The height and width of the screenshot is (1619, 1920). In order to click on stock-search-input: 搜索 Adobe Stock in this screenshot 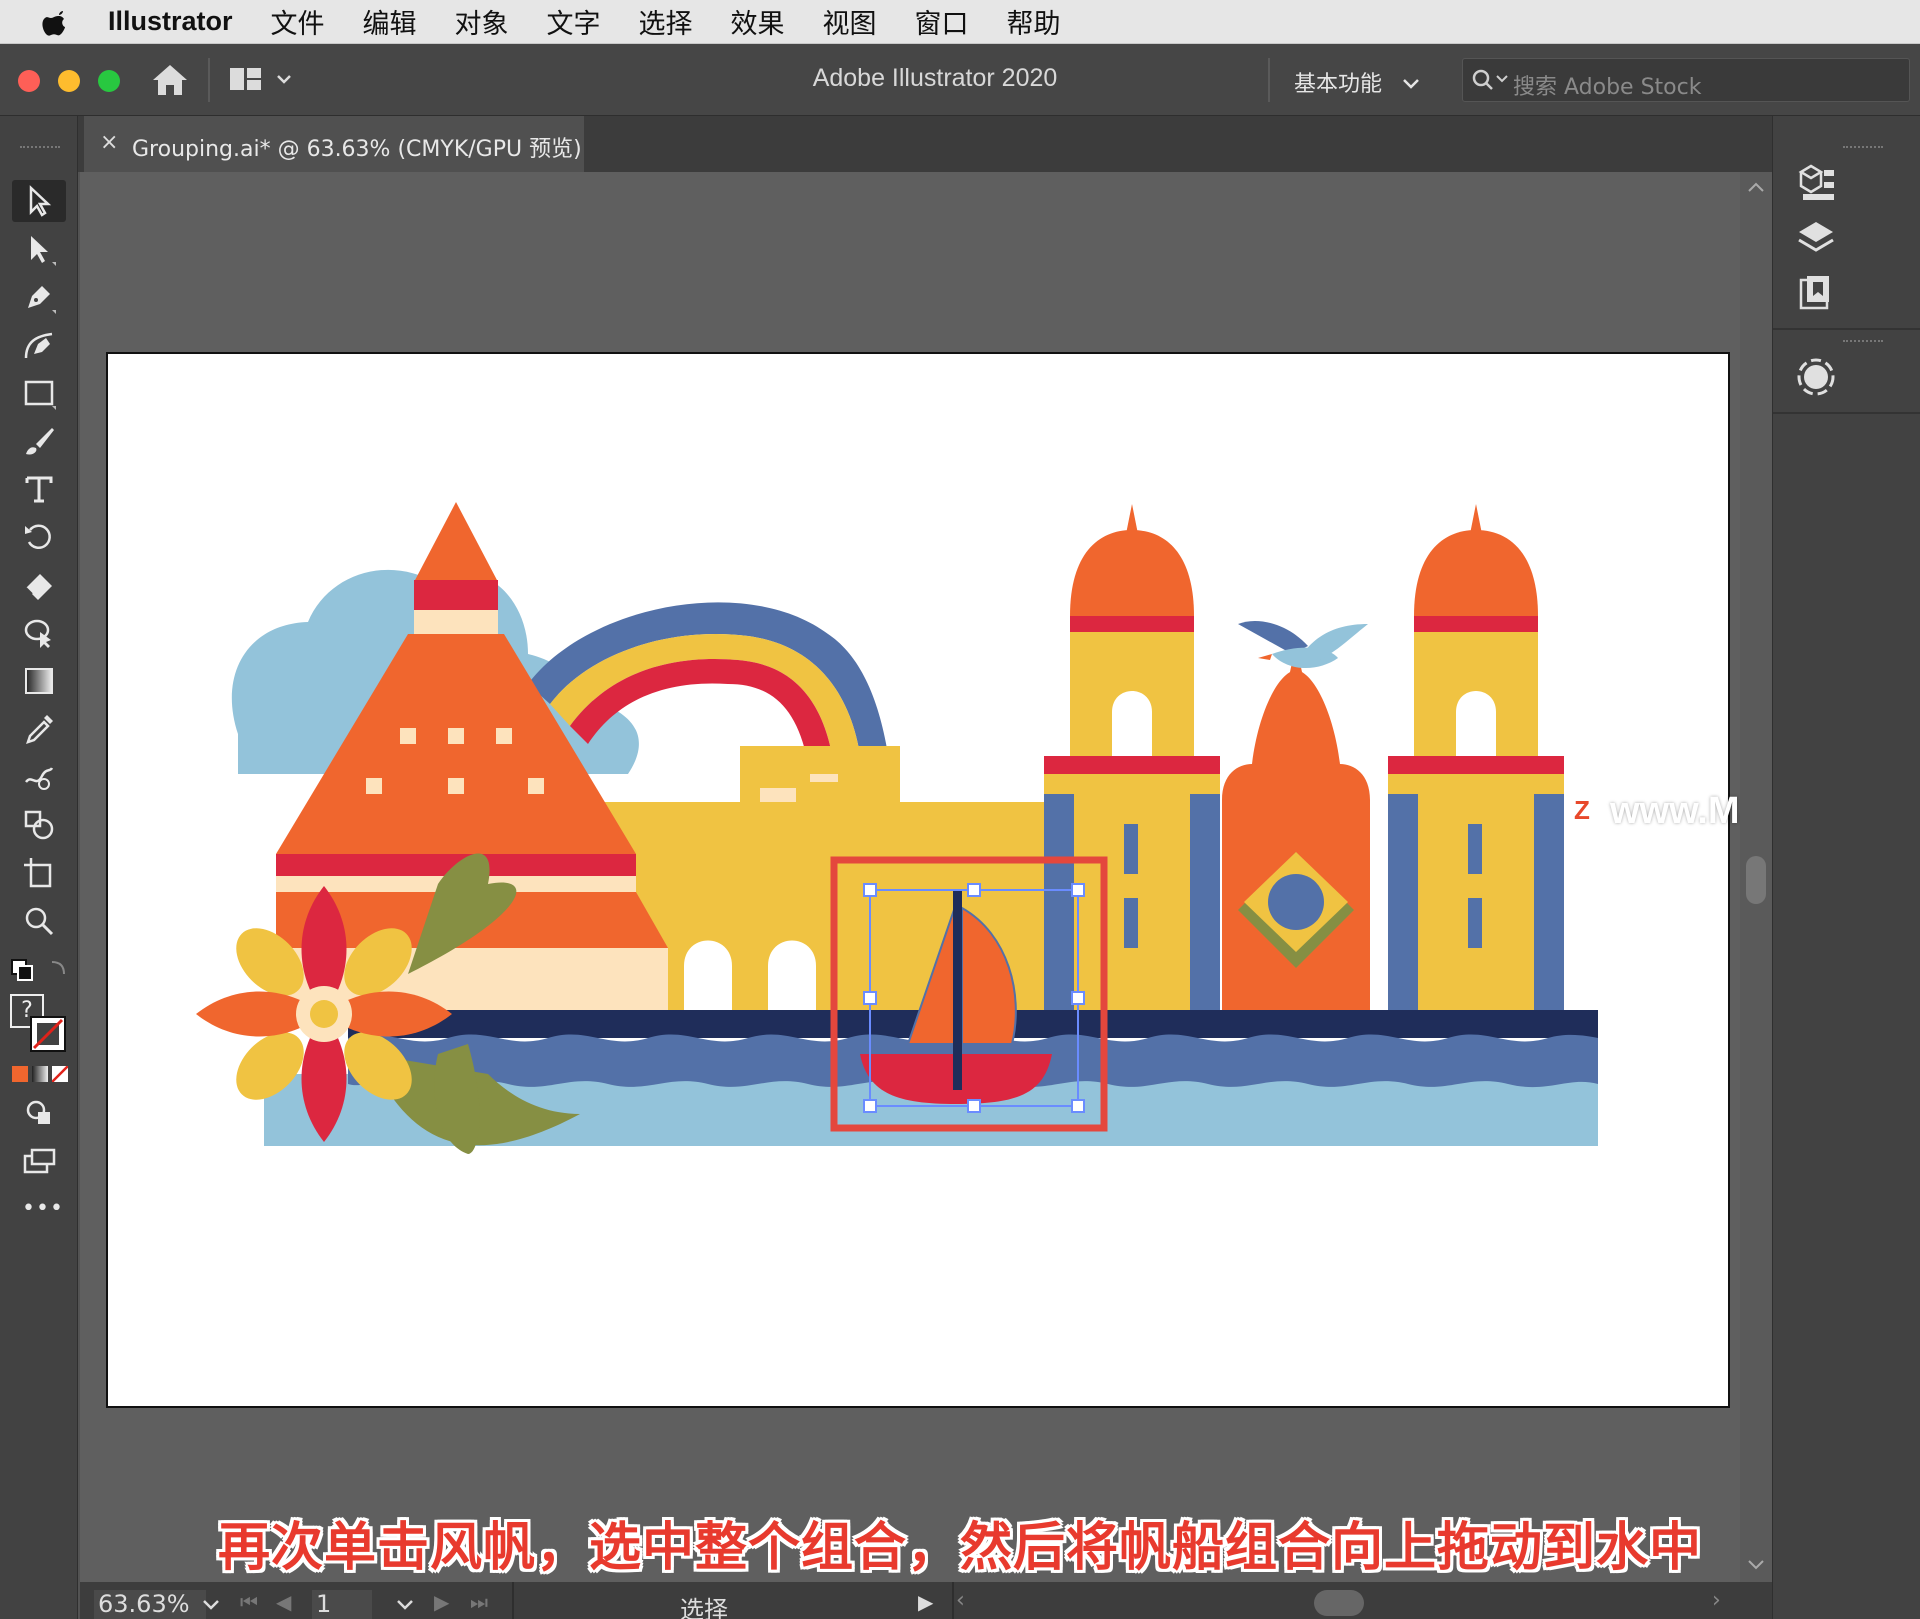, I will do `click(1686, 80)`.